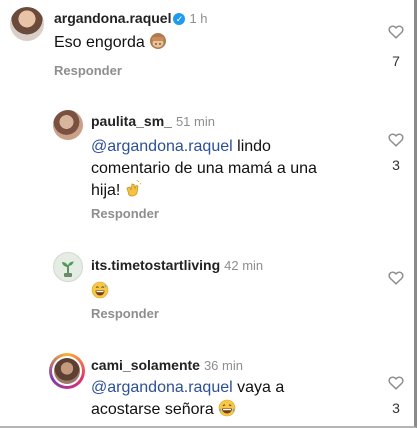 The width and height of the screenshot is (418, 428). What do you see at coordinates (106, 190) in the screenshot?
I see `comment-text-part: hija!` at bounding box center [106, 190].